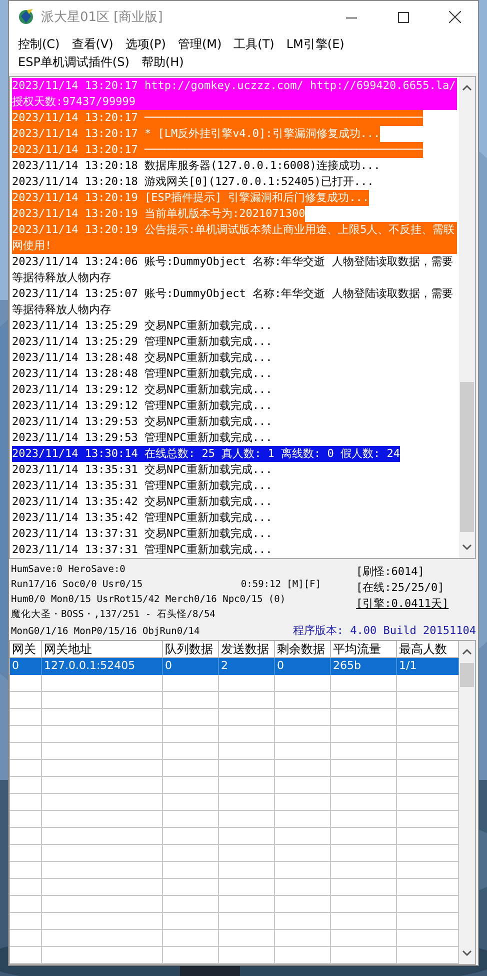 This screenshot has height=976, width=487. I want to click on counter-text: [刷怪:6014], so click(390, 572).